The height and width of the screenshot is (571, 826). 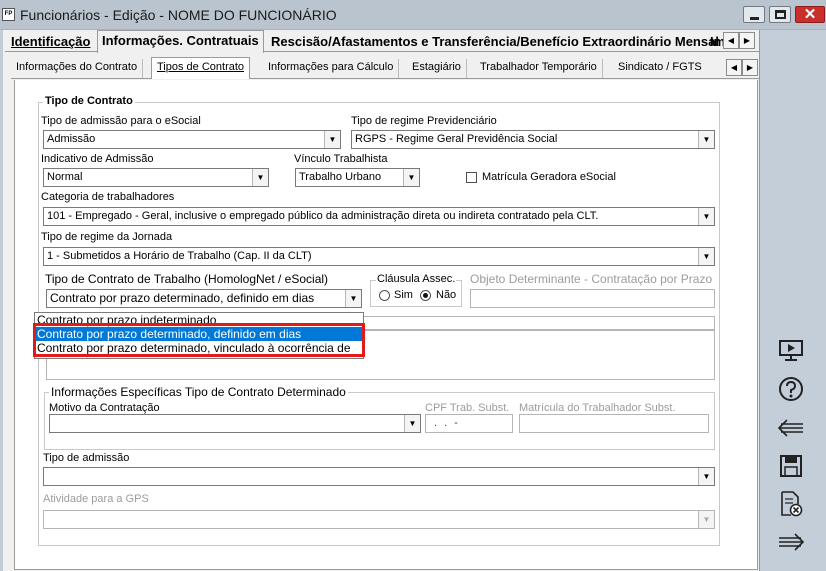 I want to click on presentation-icon, so click(x=791, y=350).